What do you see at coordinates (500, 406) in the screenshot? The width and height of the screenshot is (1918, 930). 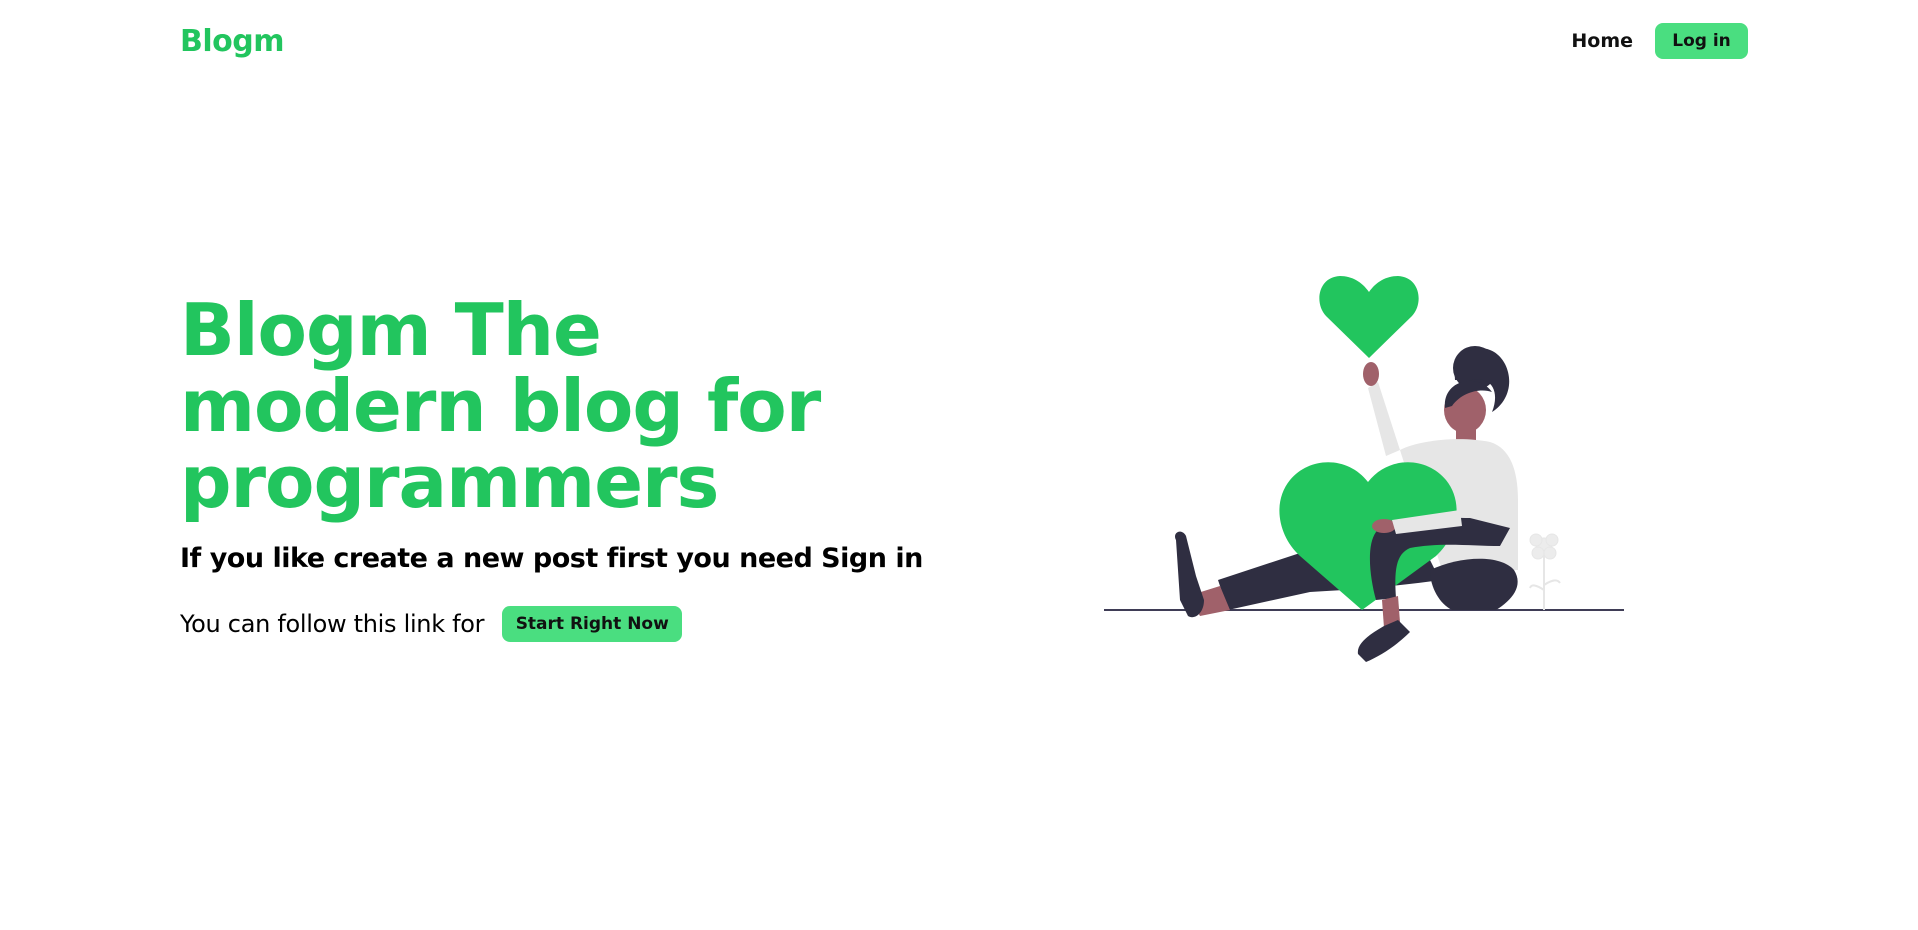 I see `hero-title: Blogm The modern blog for programmers` at bounding box center [500, 406].